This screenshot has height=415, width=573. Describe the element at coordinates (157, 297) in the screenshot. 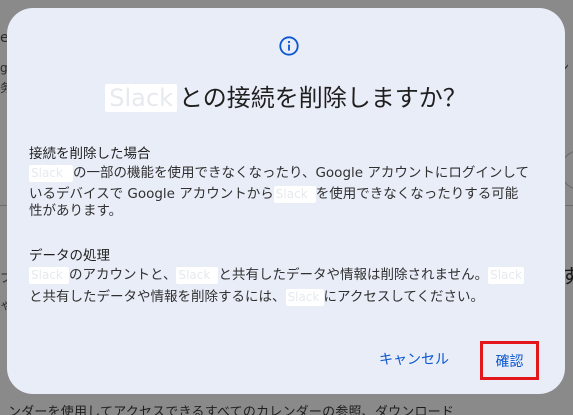

I see `body-text: と共有したデータや情報を削除するには、` at that location.